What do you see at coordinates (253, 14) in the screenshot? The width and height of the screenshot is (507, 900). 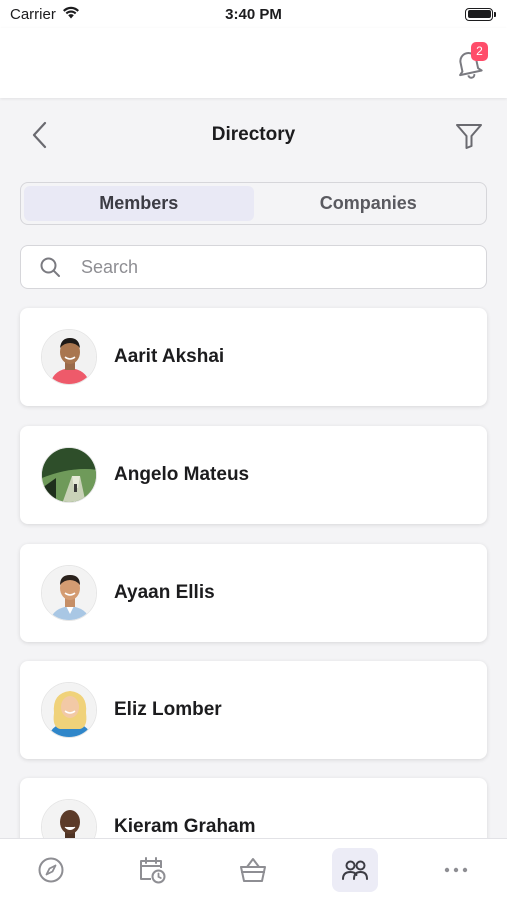 I see `status-bar: Carrier 3:40 PM` at bounding box center [253, 14].